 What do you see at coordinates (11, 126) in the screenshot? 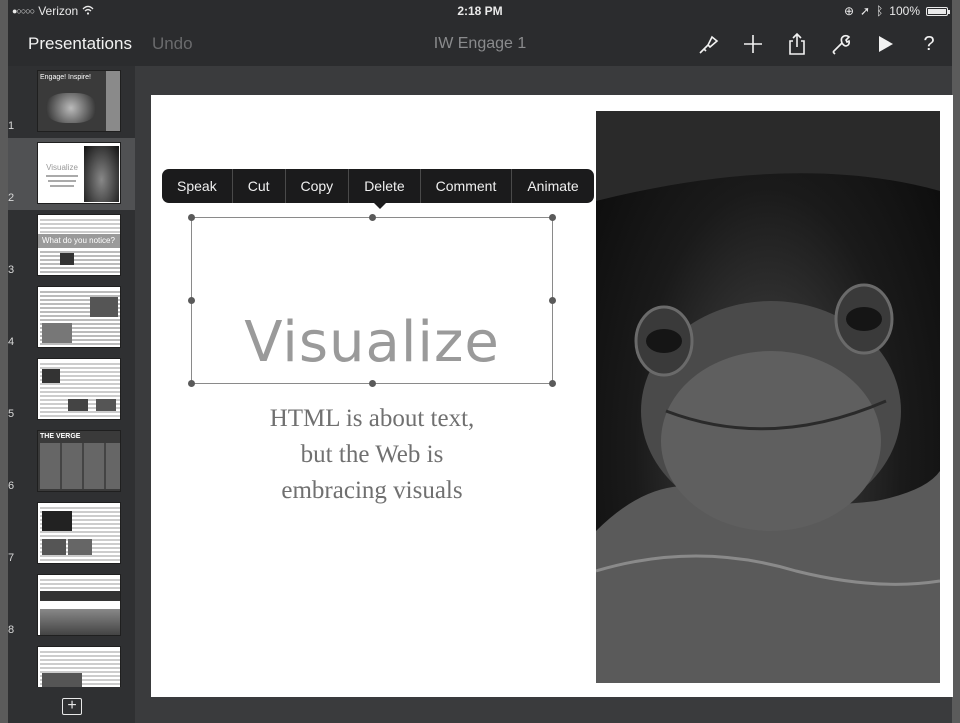
I see `slide-number: 1` at bounding box center [11, 126].